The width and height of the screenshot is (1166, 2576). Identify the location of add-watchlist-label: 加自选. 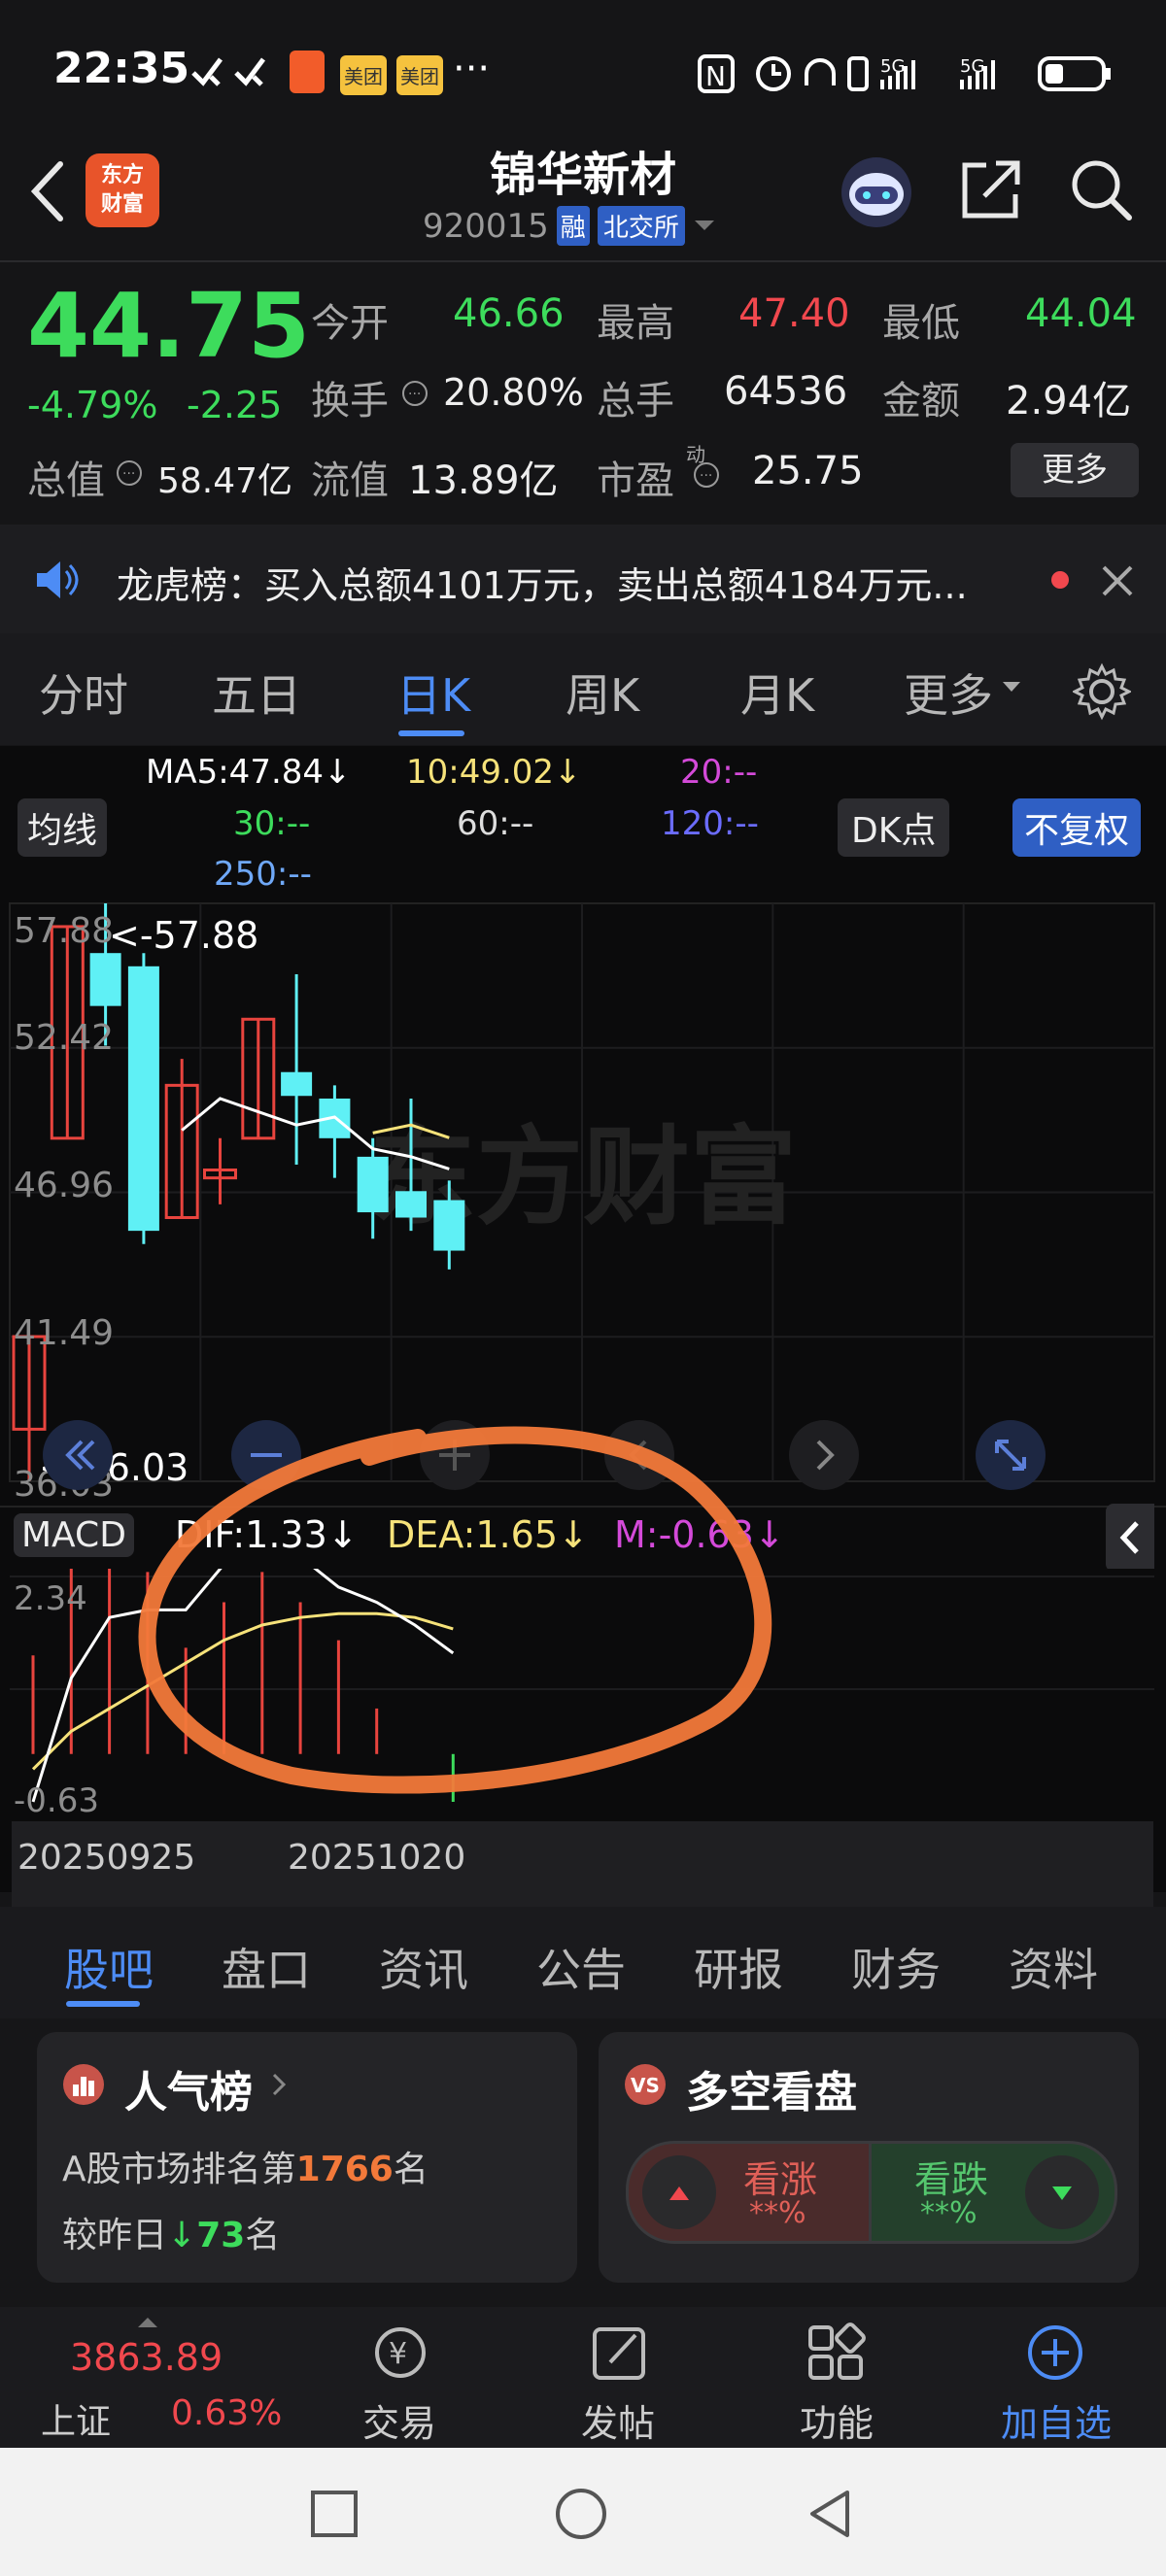
(1056, 2420).